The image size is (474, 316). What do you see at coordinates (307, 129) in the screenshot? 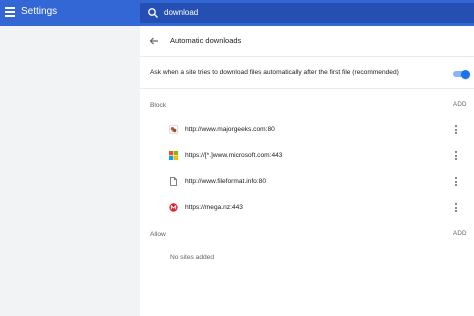
I see `blocked-site-row: http://www.majorgeeks.com:80` at bounding box center [307, 129].